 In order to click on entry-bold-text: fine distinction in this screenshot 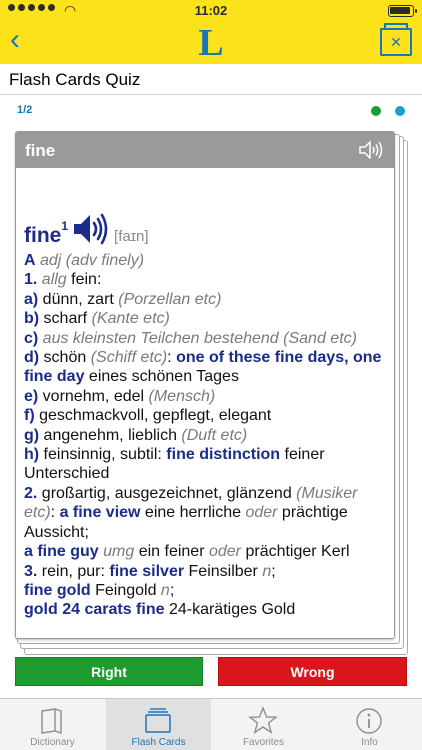, I will do `click(223, 455)`.